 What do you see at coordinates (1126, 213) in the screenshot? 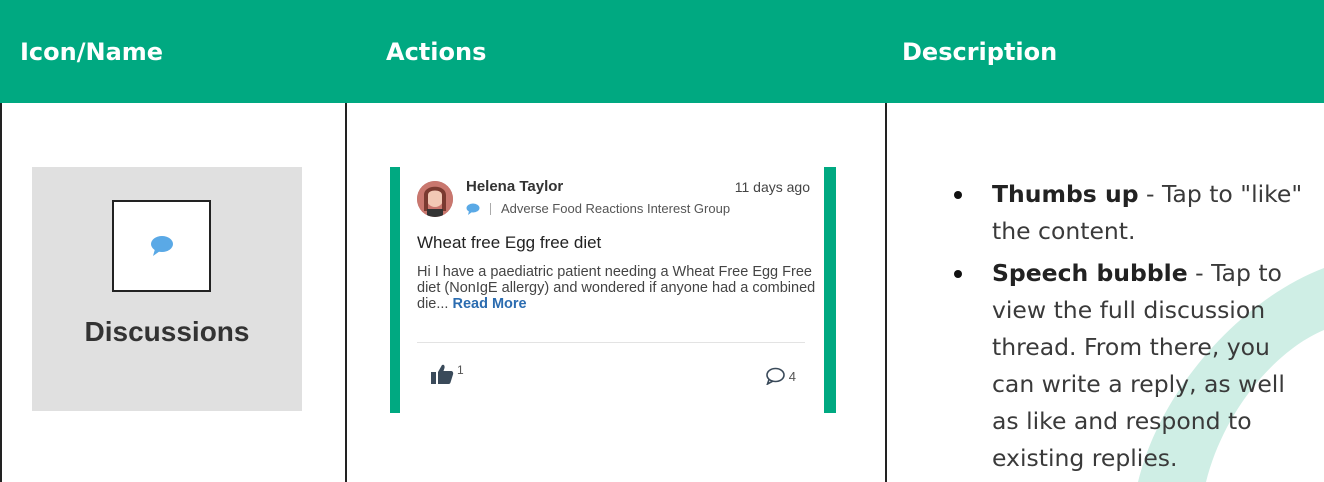
I see `description-item-thumbs-up: Thumbs up - Tap to "like" the content.` at bounding box center [1126, 213].